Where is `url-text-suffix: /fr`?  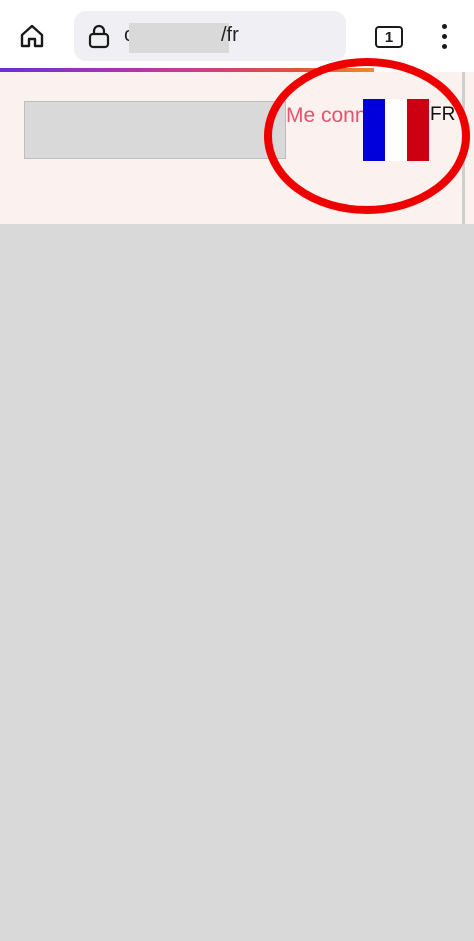 url-text-suffix: /fr is located at coordinates (230, 35).